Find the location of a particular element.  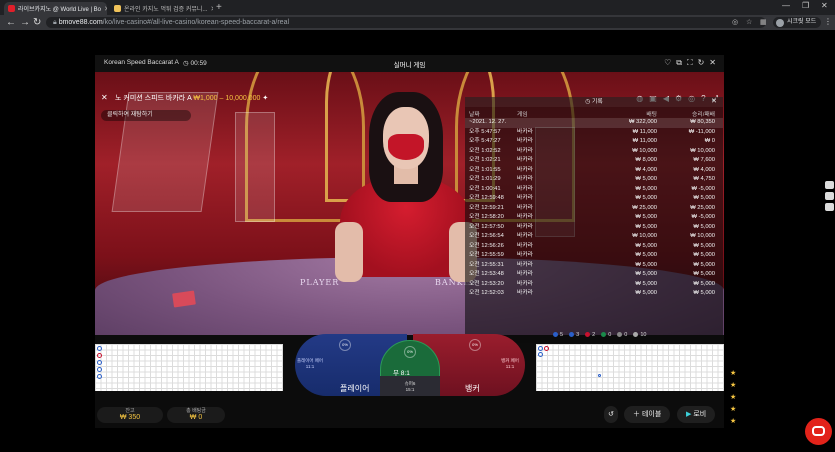

history-bet: ₩ 4,000 is located at coordinates (646, 169).